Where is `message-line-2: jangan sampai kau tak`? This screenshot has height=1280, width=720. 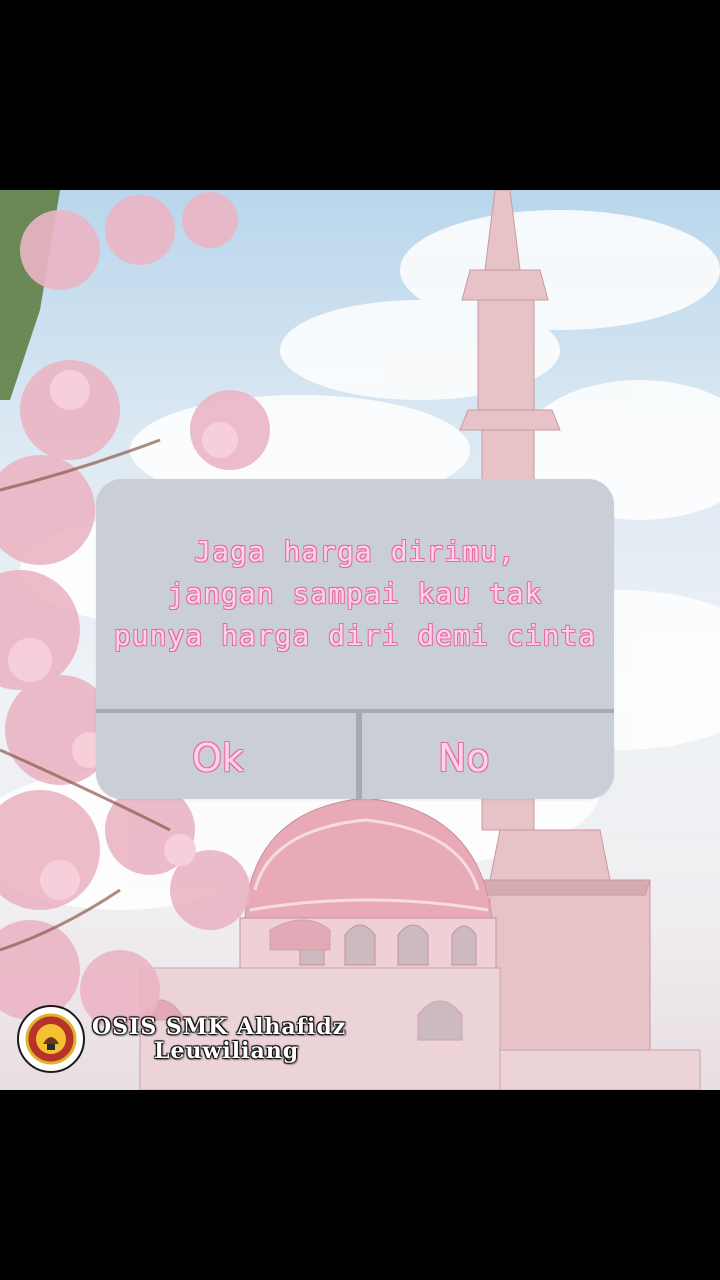 message-line-2: jangan sampai kau tak is located at coordinates (355, 593).